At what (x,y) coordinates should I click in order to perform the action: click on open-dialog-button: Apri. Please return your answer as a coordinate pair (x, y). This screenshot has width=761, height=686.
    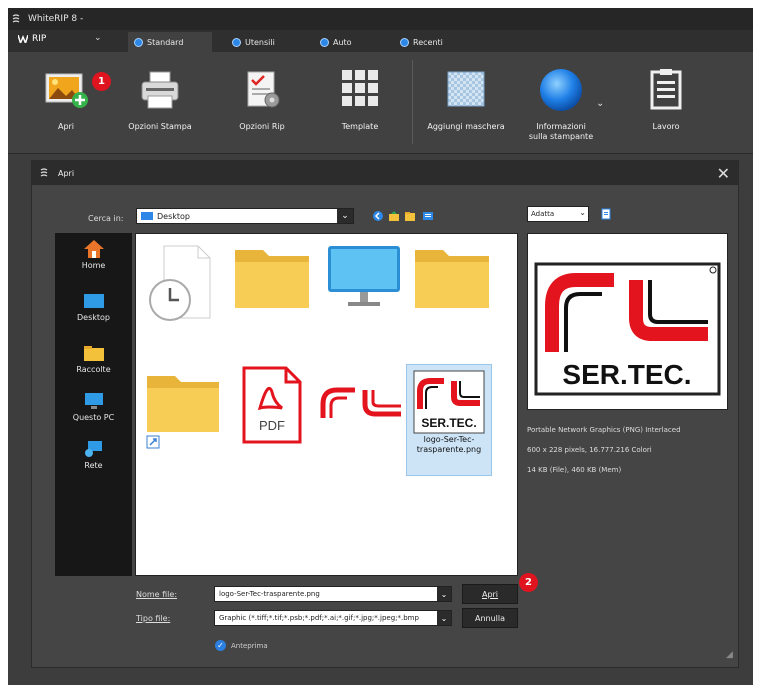
    Looking at the image, I should click on (490, 594).